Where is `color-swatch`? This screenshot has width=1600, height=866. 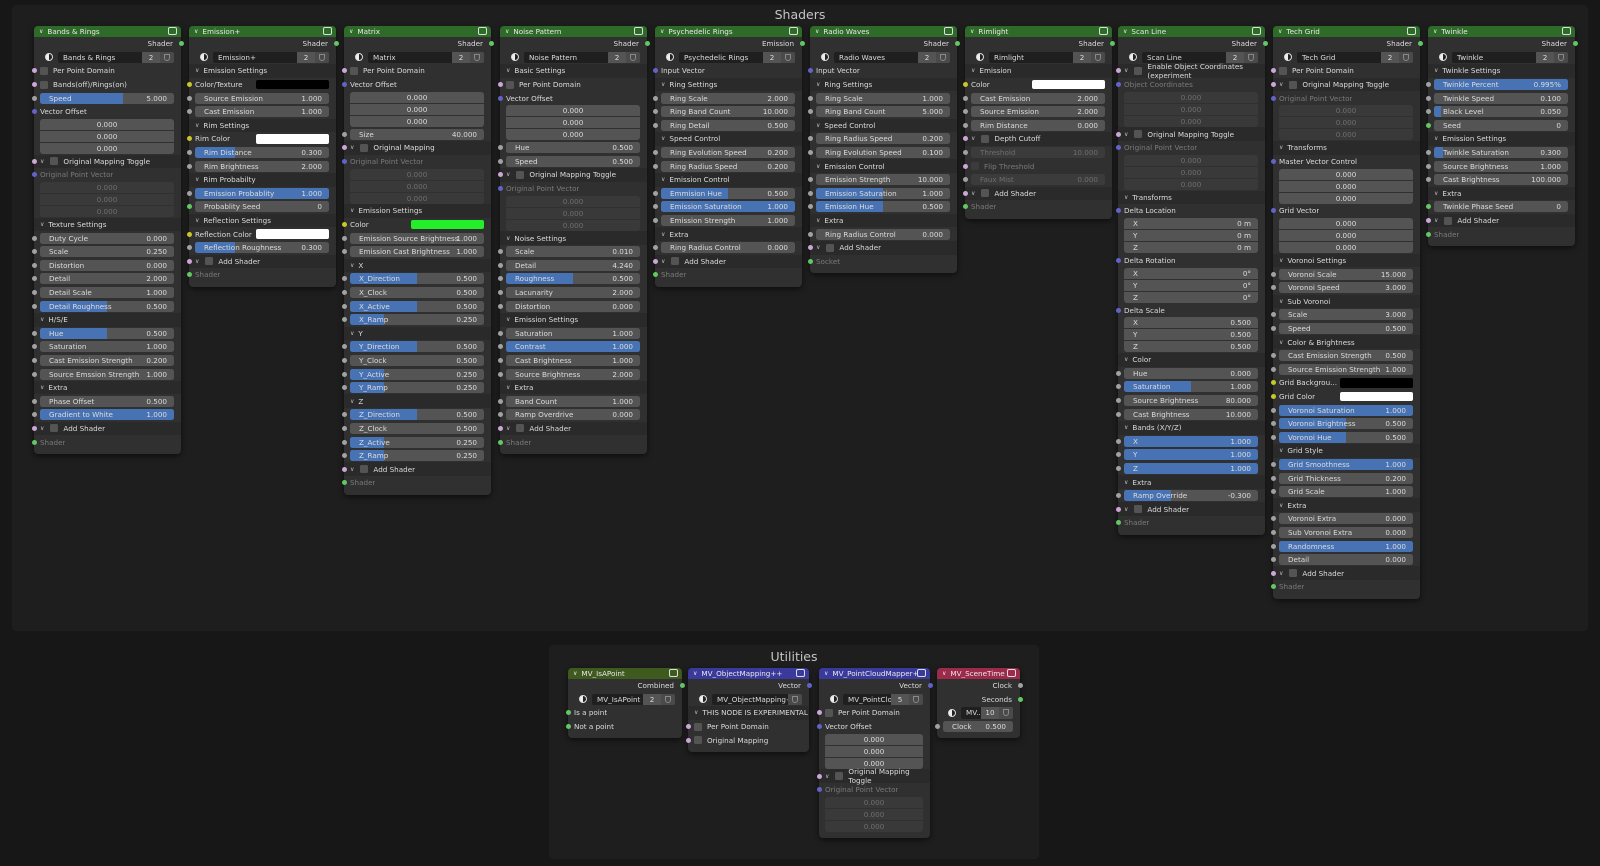 color-swatch is located at coordinates (1376, 396).